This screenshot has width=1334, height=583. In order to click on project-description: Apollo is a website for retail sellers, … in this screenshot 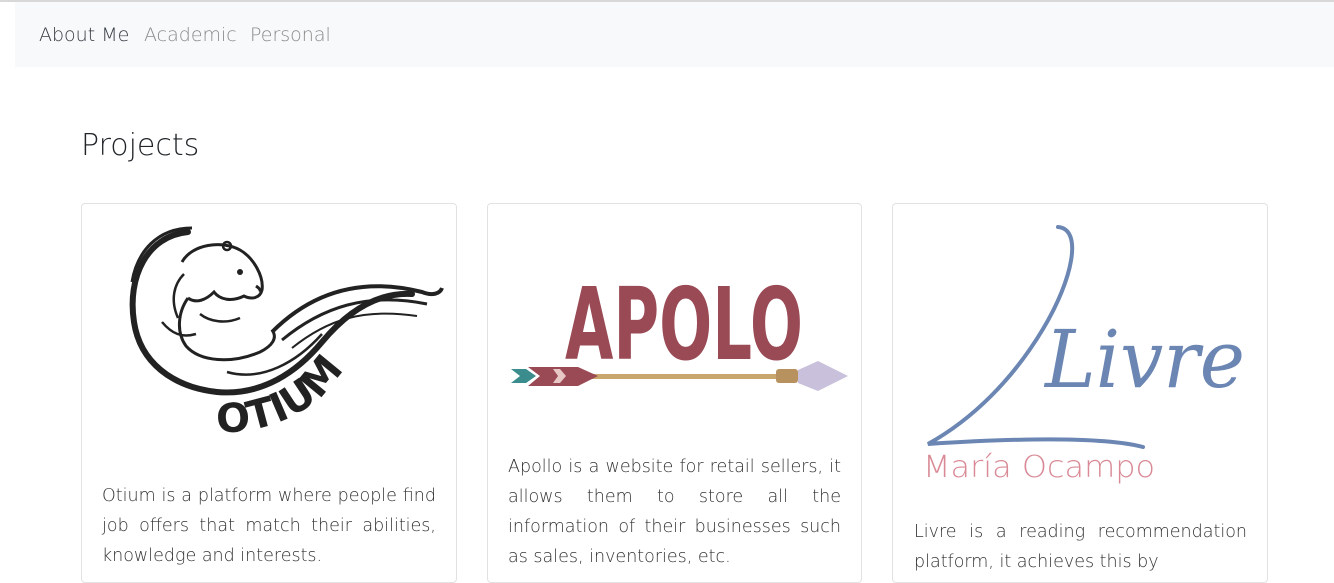, I will do `click(674, 512)`.